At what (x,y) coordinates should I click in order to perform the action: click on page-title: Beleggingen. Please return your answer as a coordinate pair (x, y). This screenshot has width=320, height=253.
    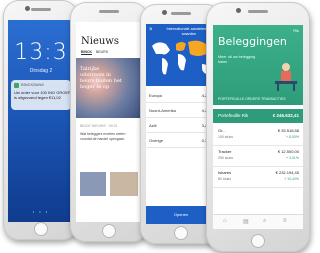
    Looking at the image, I should click on (252, 41).